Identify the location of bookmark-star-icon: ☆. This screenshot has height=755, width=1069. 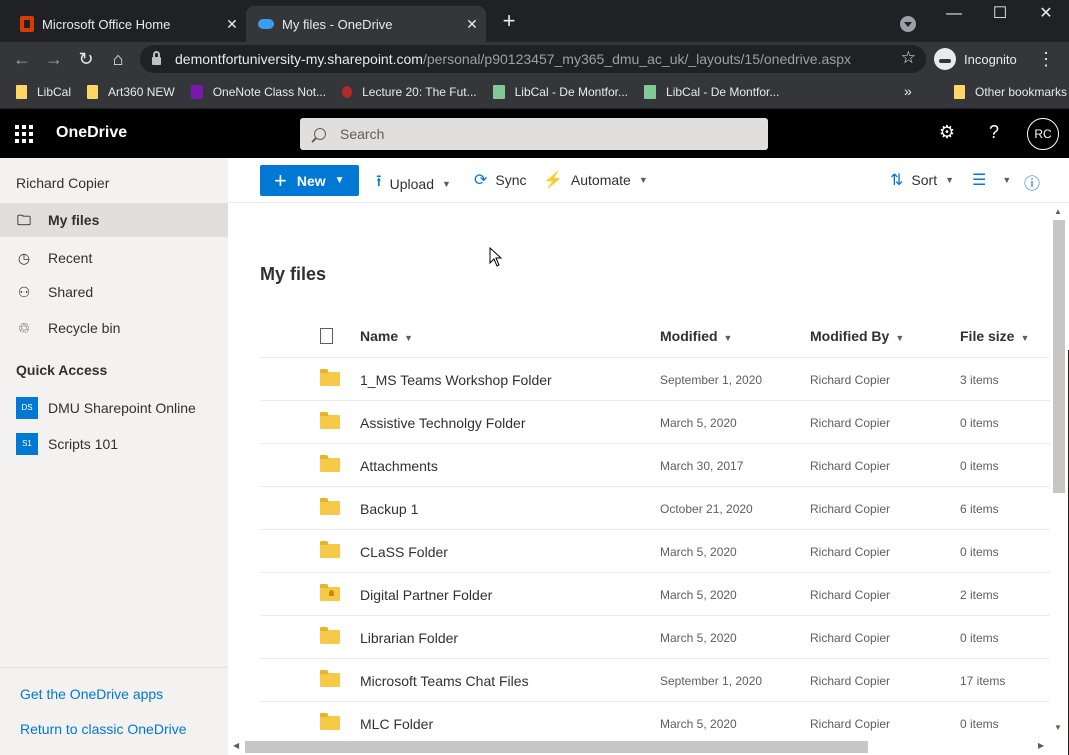
(908, 58).